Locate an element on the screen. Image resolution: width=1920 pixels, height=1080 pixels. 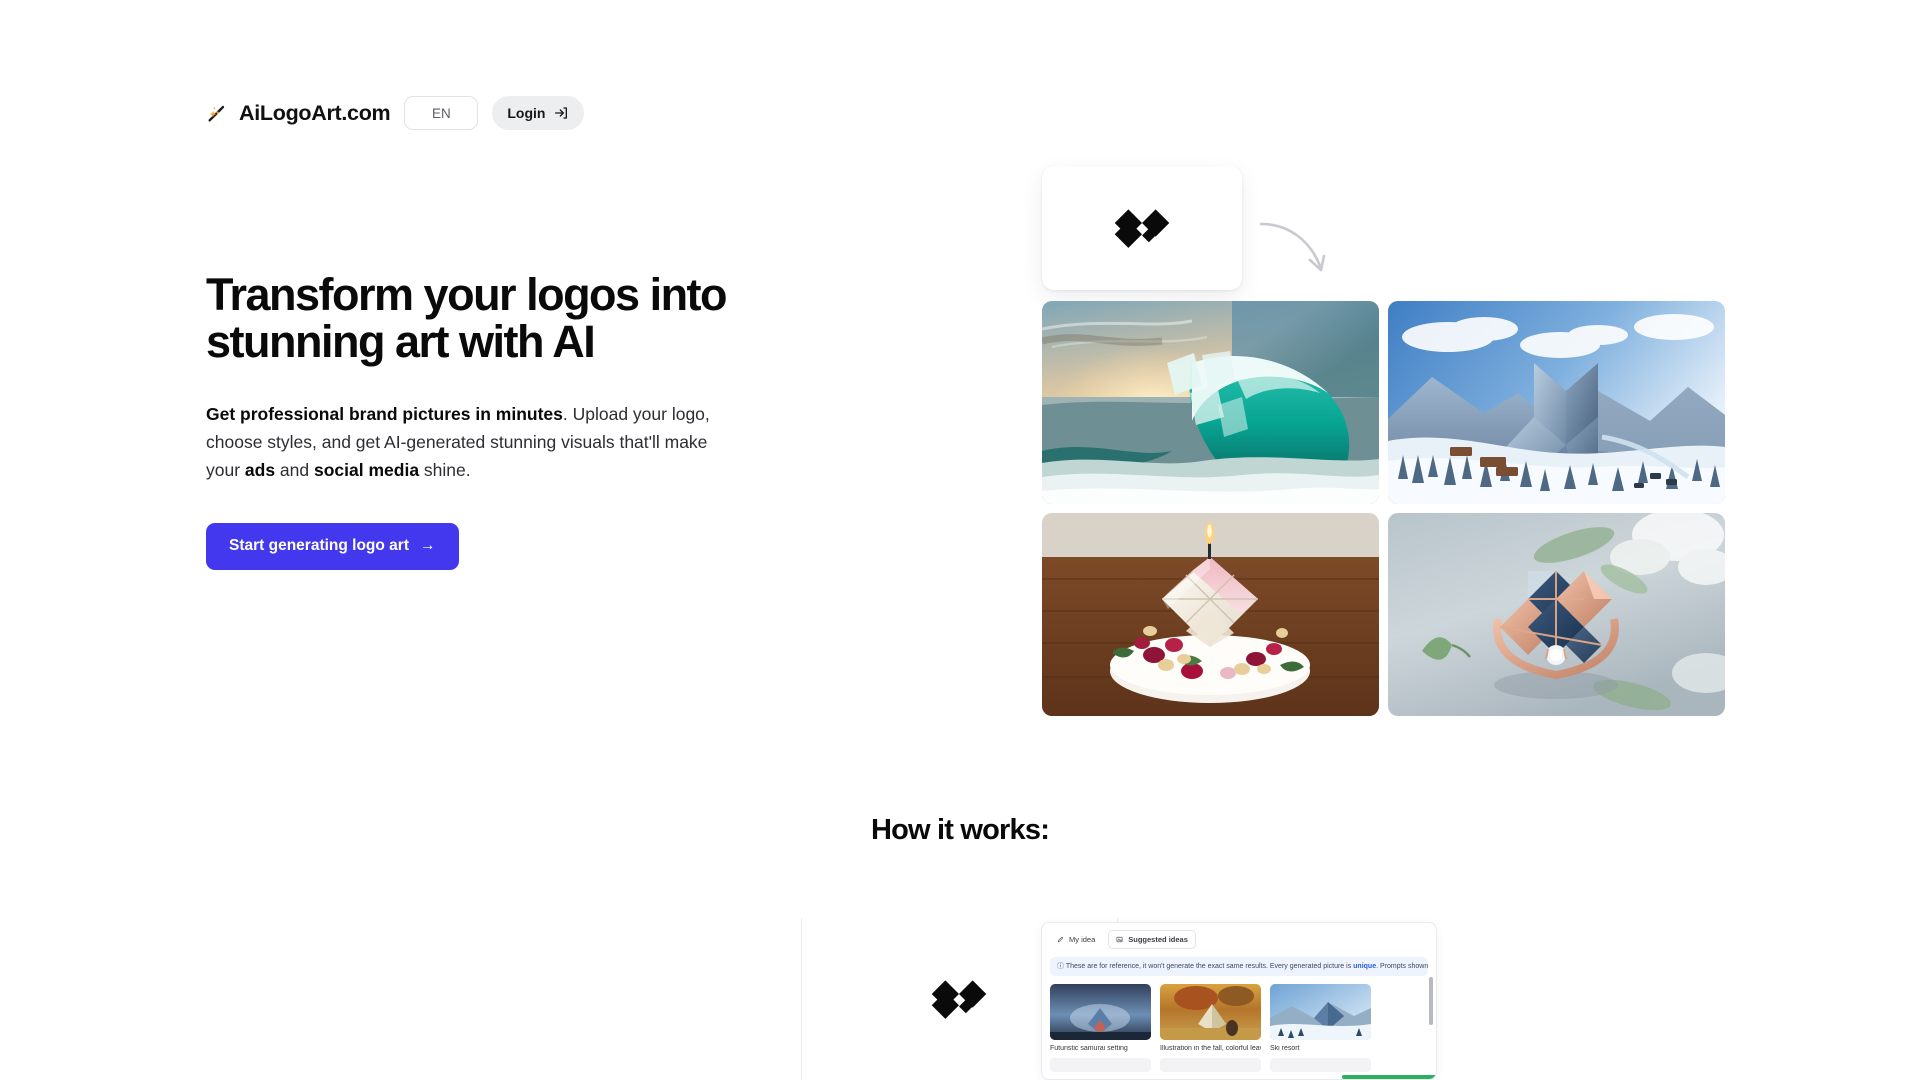
curved-arrow-icon is located at coordinates (1292, 247).